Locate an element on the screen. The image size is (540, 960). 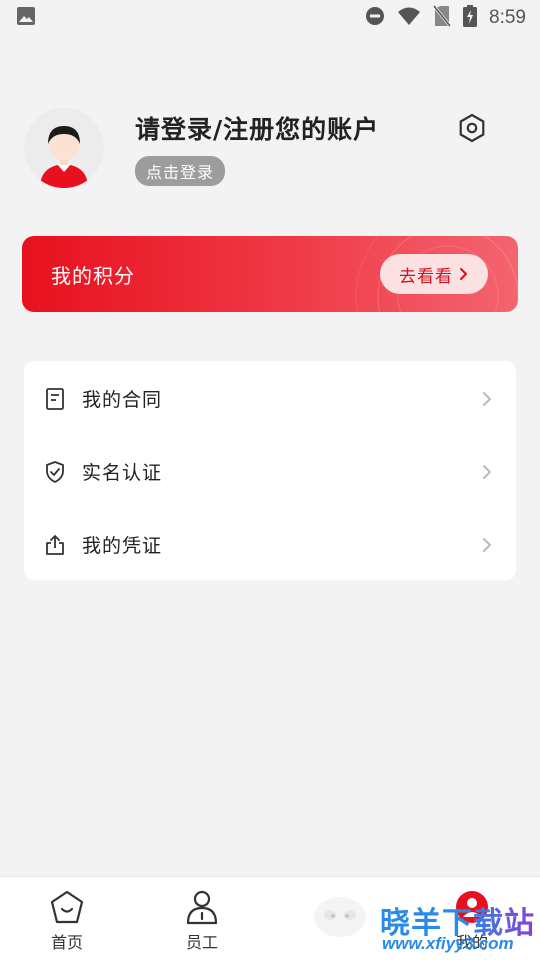
menu-item-label: 实名认证 is located at coordinates (122, 473).